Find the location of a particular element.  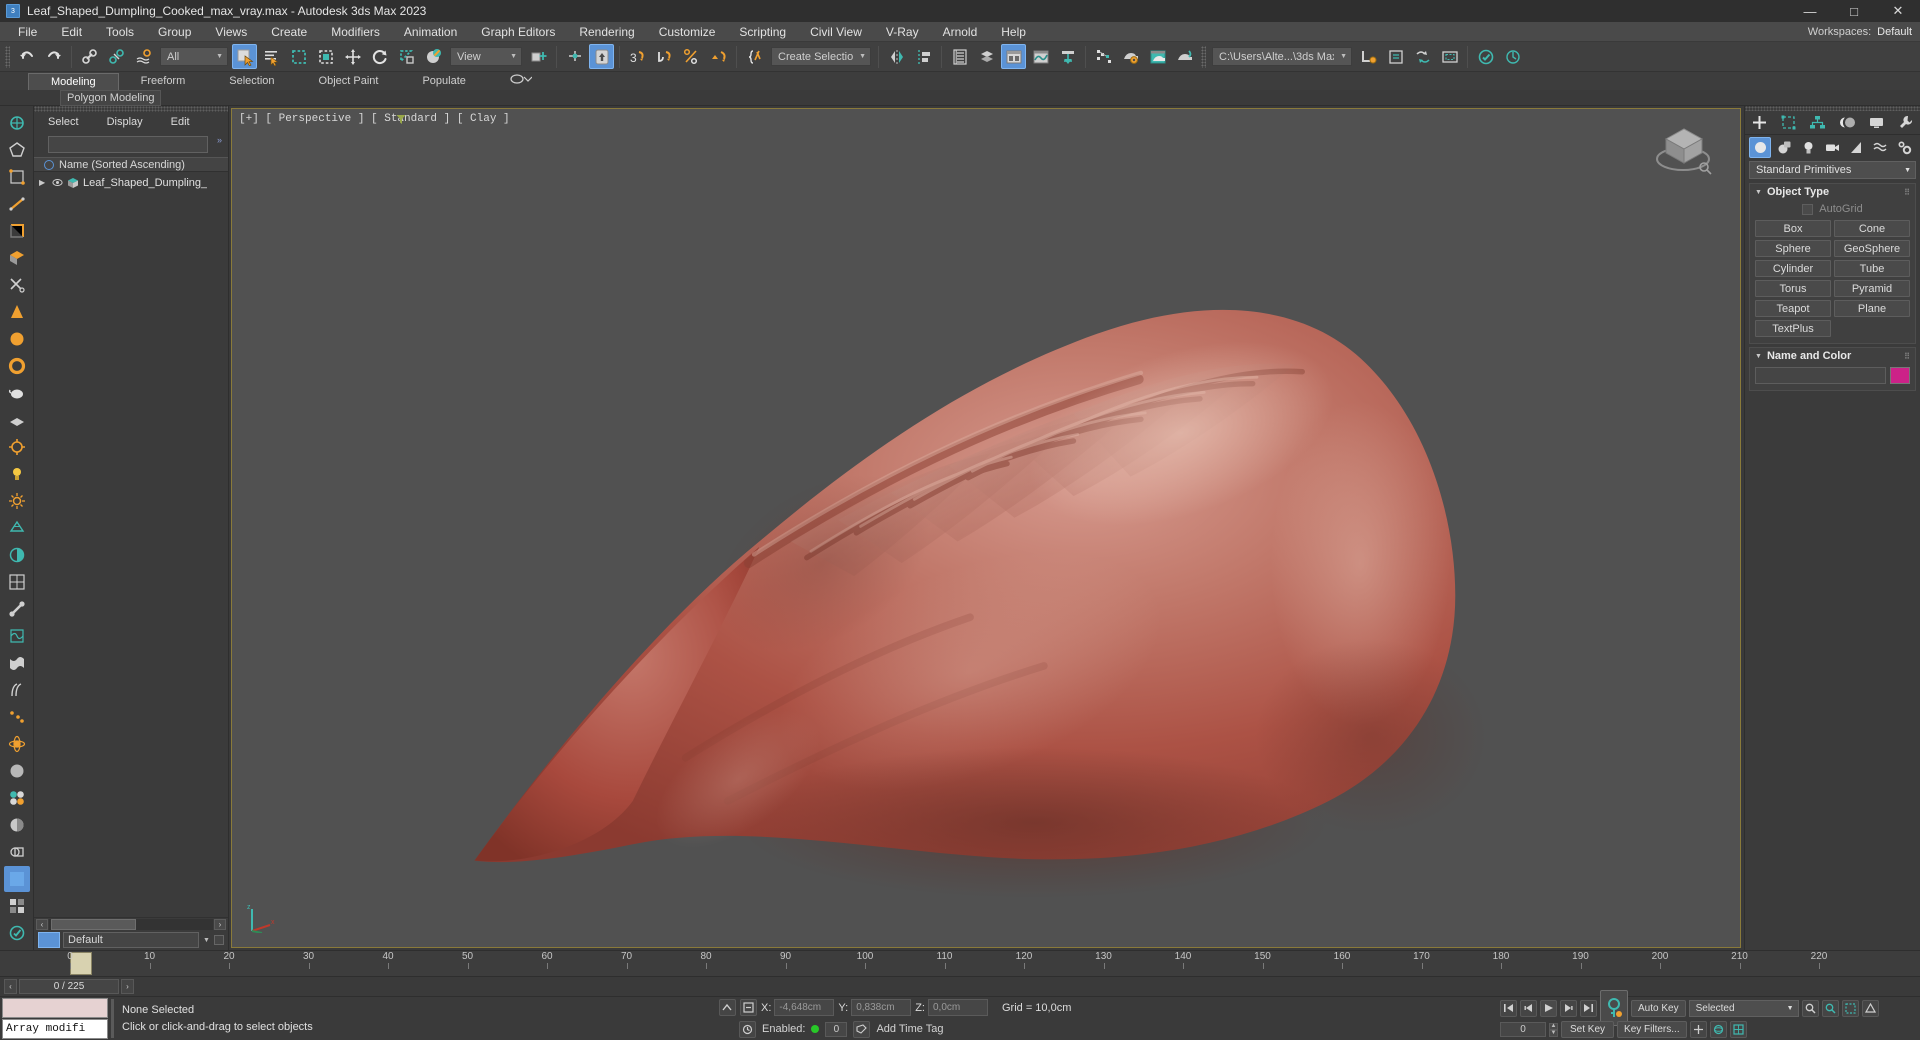

x-field: -4,648cm is located at coordinates (804, 1008).